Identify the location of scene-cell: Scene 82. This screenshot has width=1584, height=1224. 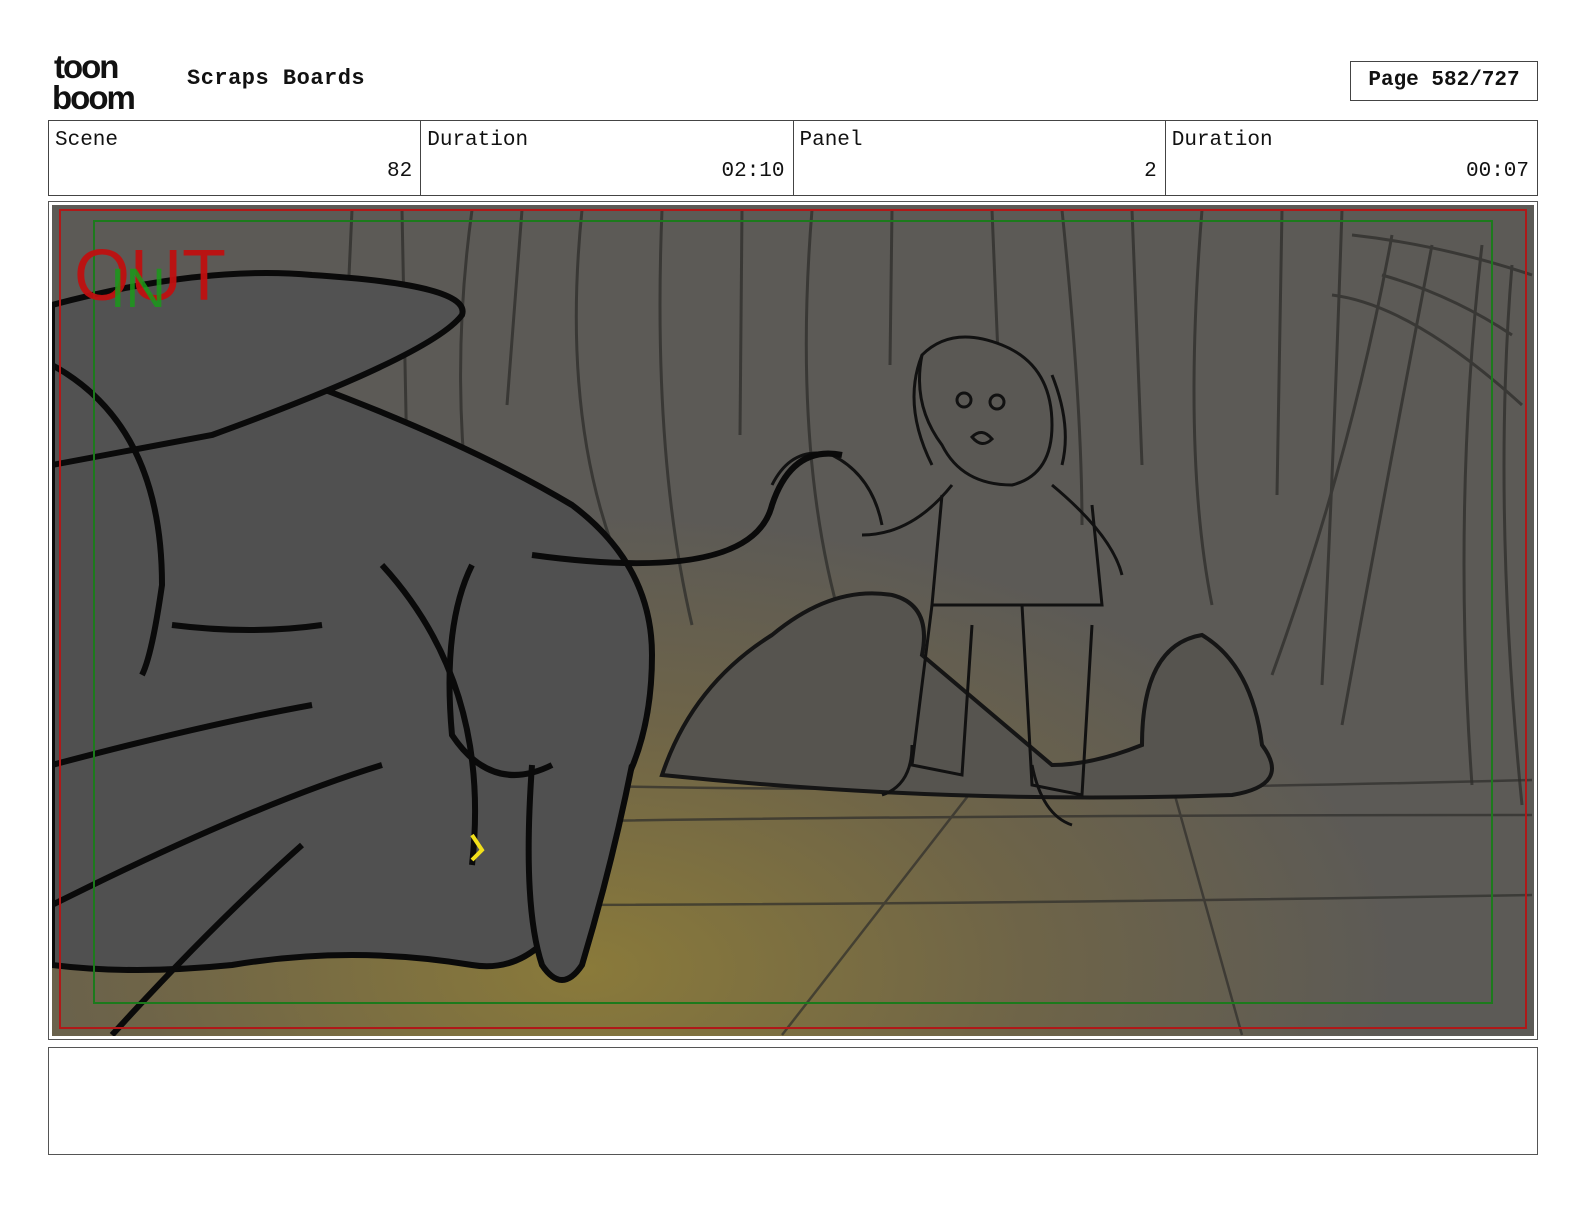
(235, 158).